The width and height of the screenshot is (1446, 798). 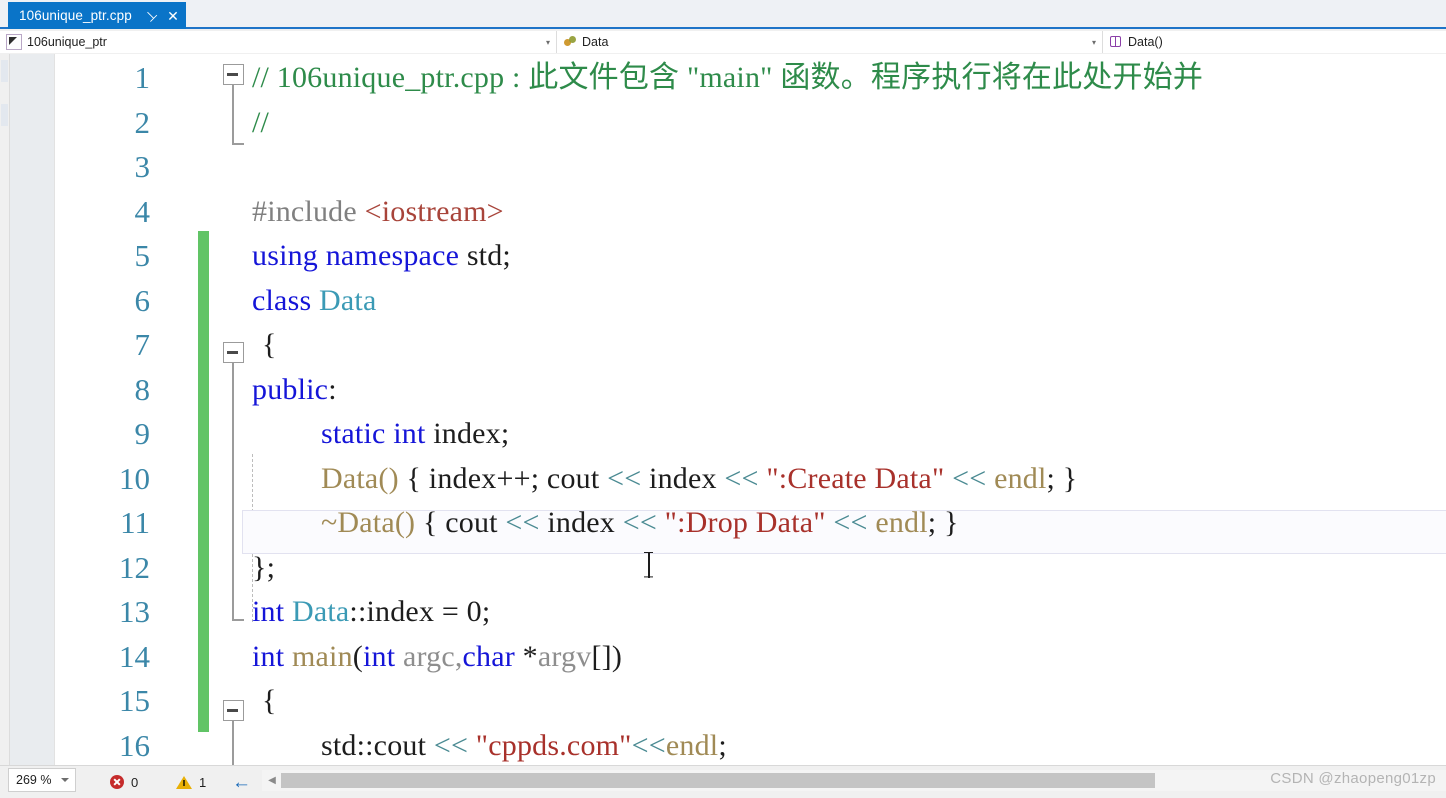 What do you see at coordinates (745, 522) in the screenshot?
I see `token-string-drop: ":Drop Data"` at bounding box center [745, 522].